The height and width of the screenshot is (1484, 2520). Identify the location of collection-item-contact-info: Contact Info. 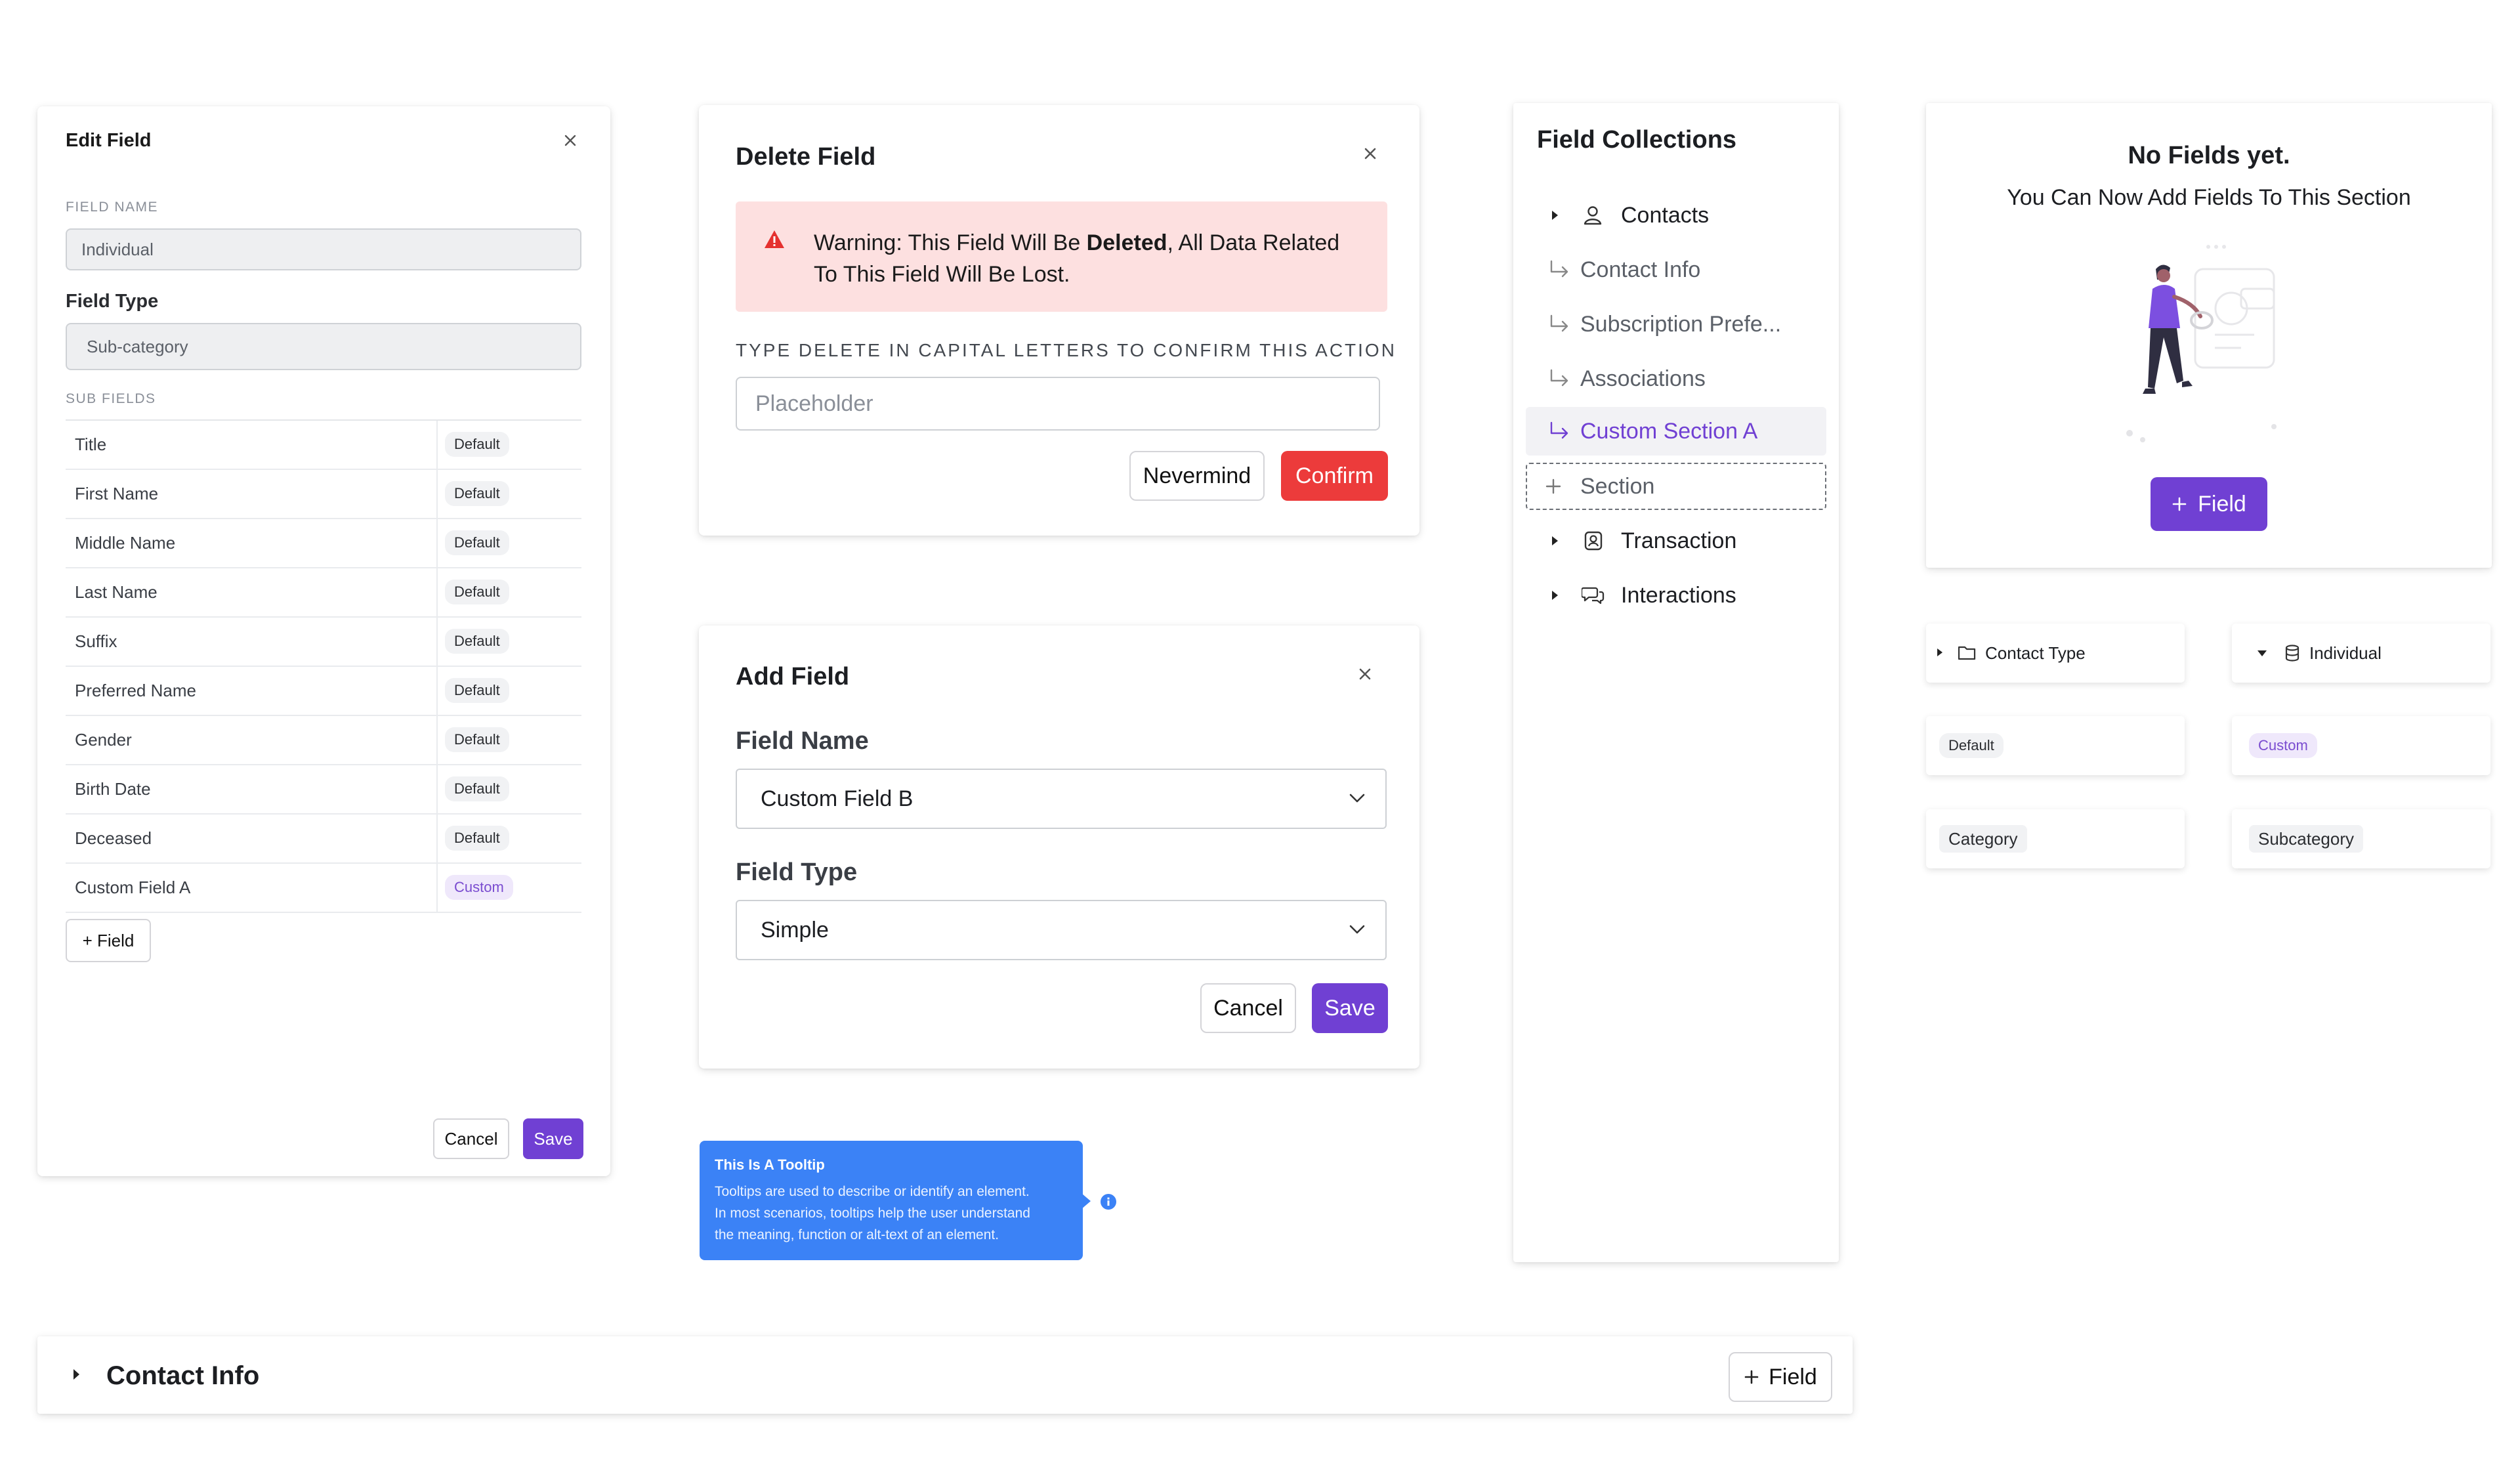
(1680, 270).